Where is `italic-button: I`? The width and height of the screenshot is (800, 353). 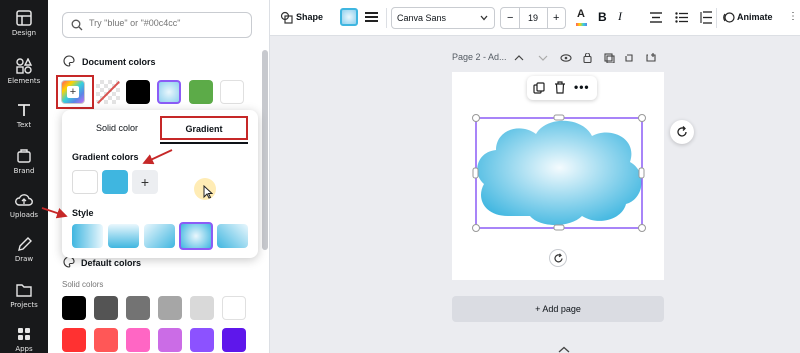 italic-button: I is located at coordinates (620, 16).